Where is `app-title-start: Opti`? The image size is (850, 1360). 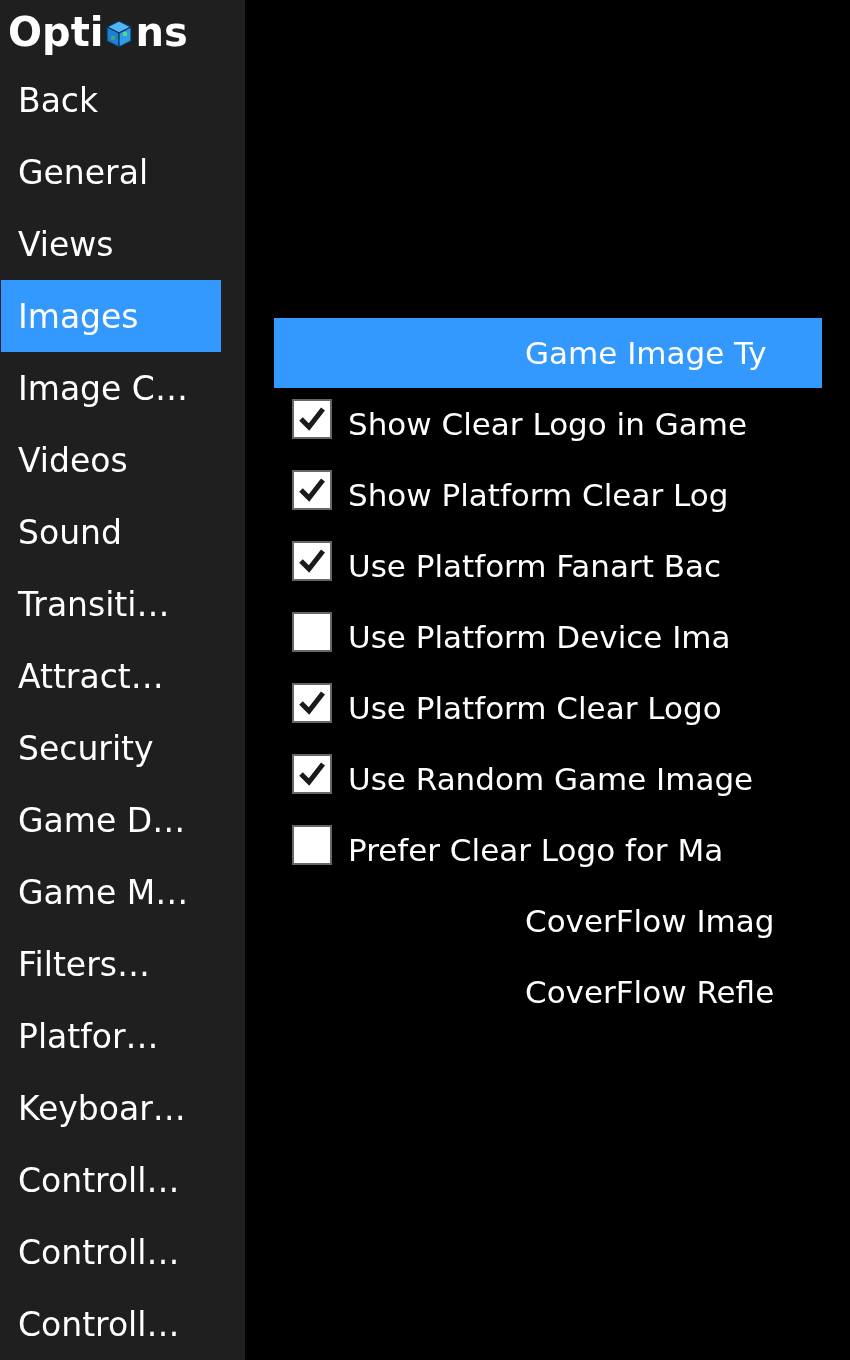
app-title-start: Opti is located at coordinates (56, 32).